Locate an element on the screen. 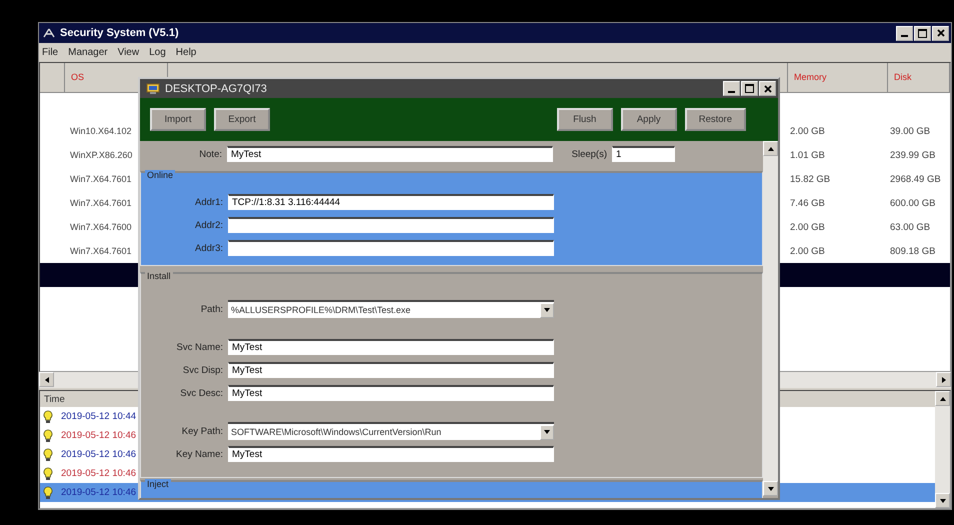 This screenshot has width=954, height=525. field-label: Note: is located at coordinates (210, 154).